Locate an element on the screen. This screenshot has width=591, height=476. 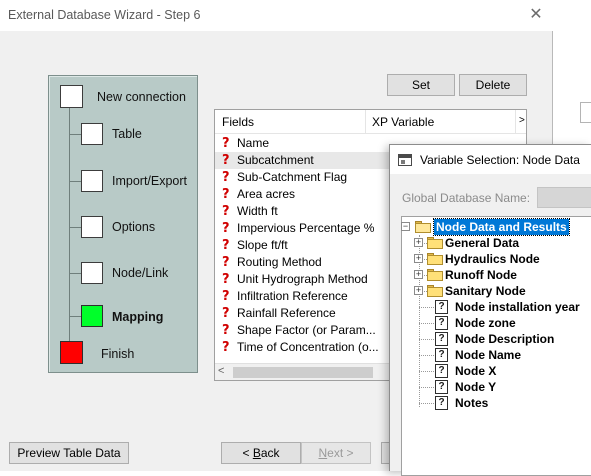
field-name: Infiltration Reference is located at coordinates (292, 296).